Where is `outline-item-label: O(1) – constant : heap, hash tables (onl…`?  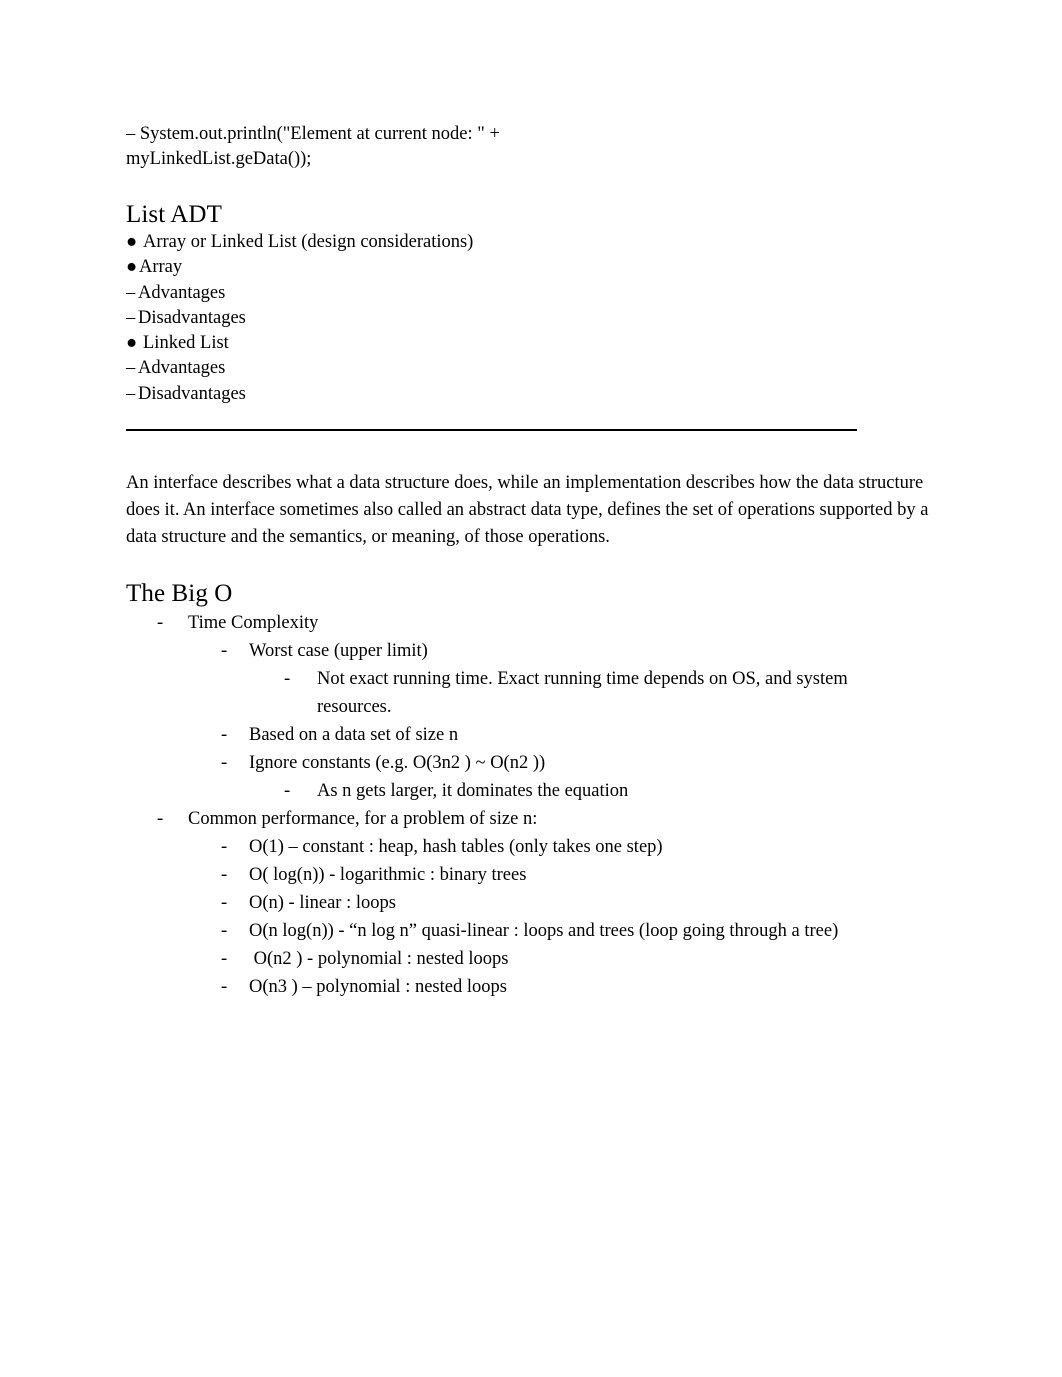
outline-item-label: O(1) – constant : heap, hash tables (onl… is located at coordinates (456, 847).